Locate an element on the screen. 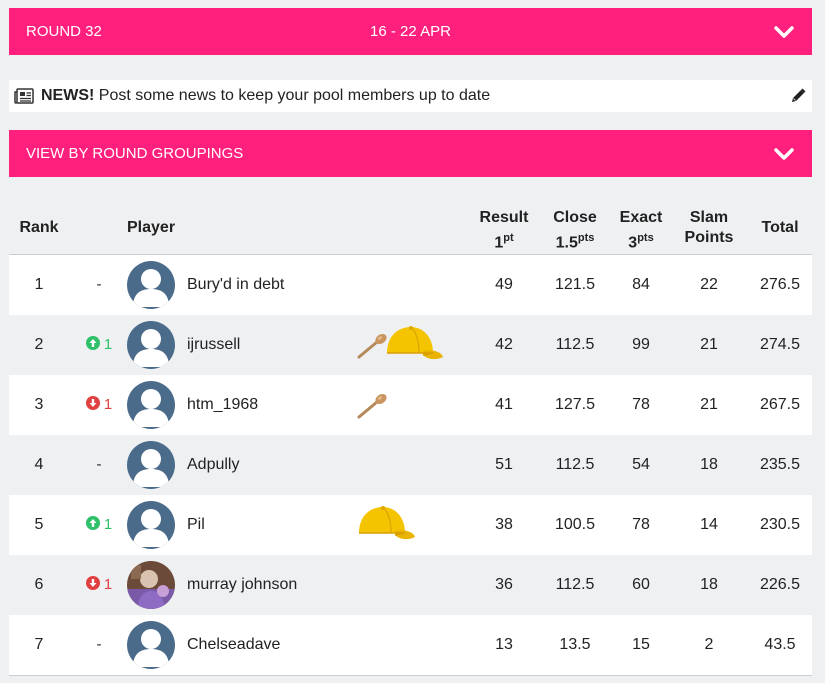 This screenshot has height=683, width=825. award-icons wooden-spoon-icon yellow-cap-icon is located at coordinates (400, 343).